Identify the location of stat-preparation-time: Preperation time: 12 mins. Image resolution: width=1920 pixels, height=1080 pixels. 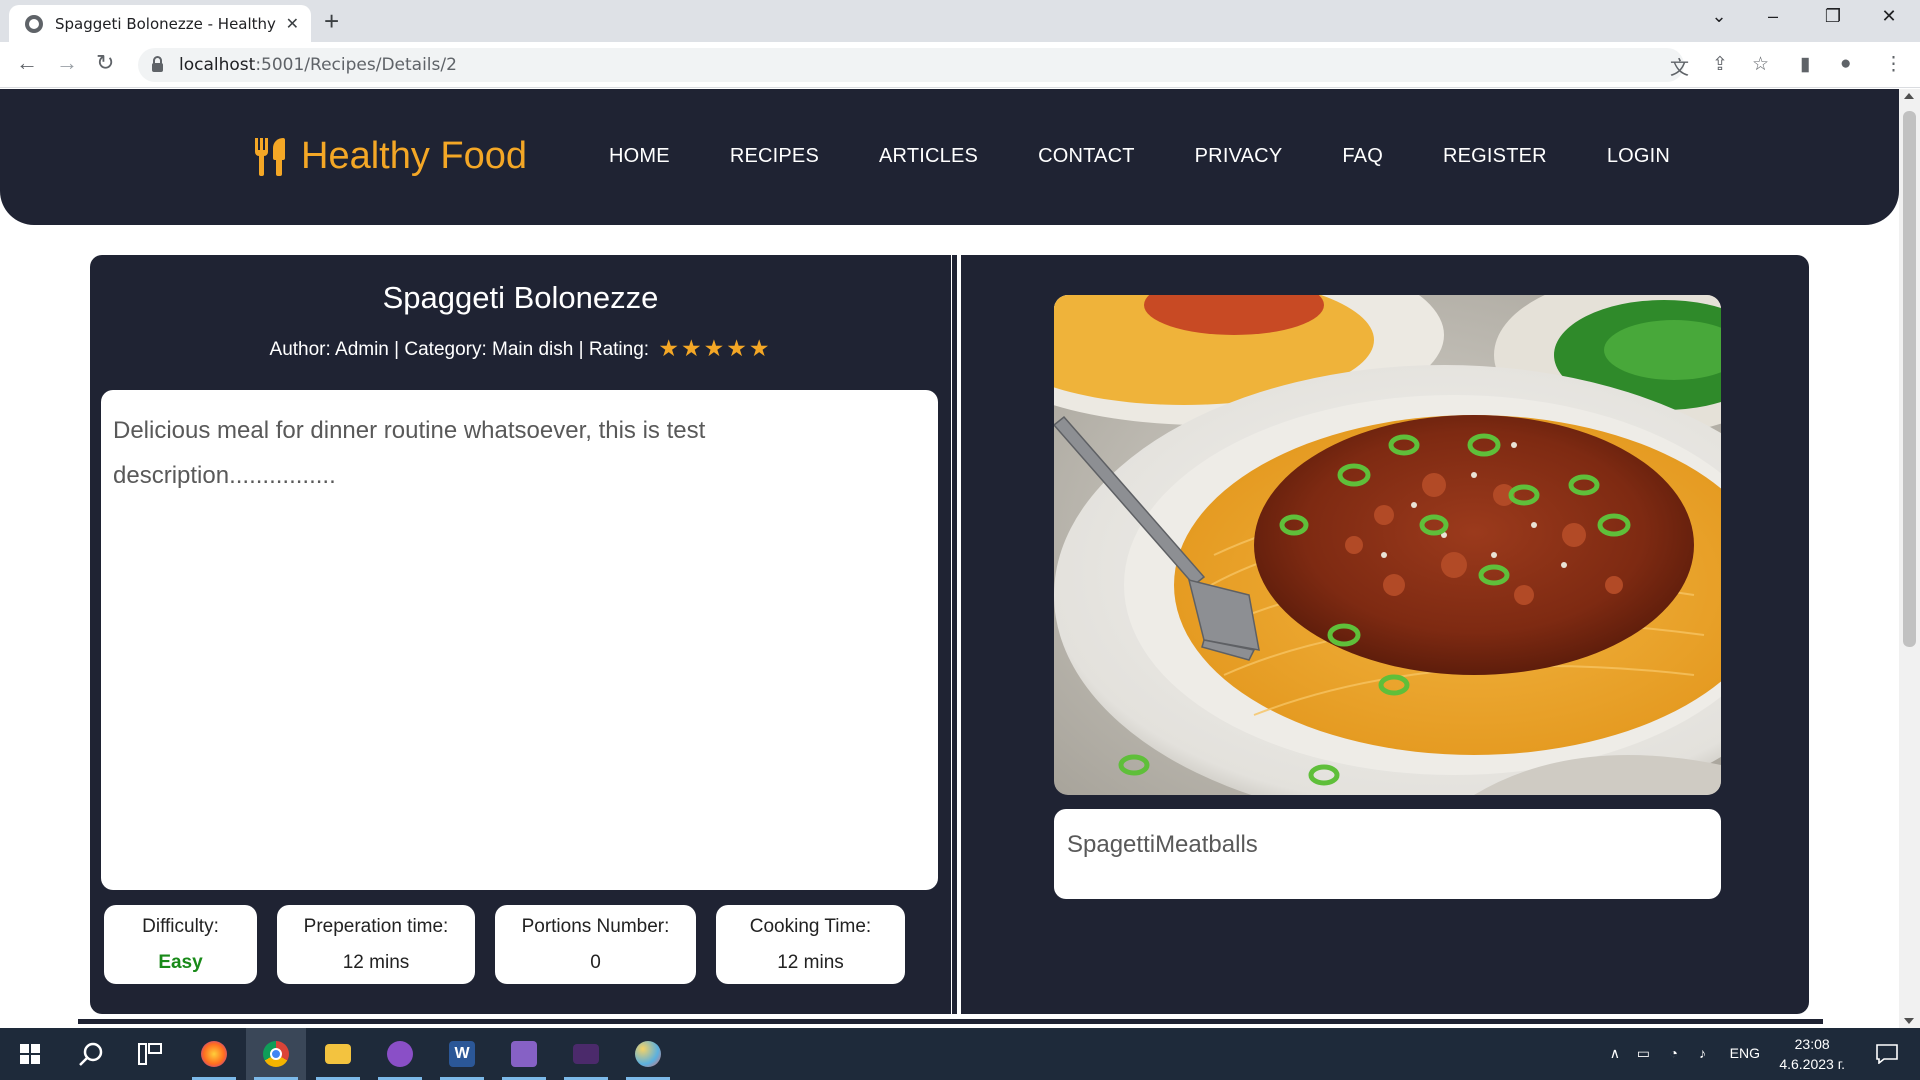
(376, 944).